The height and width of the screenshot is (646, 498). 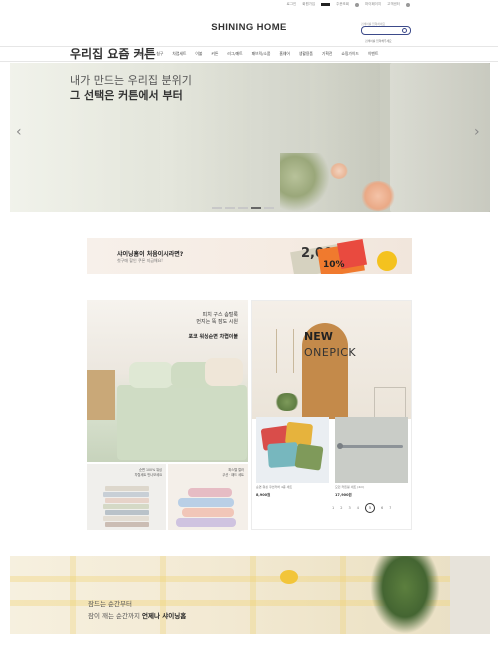 I want to click on wall-image, so click(x=470, y=595).